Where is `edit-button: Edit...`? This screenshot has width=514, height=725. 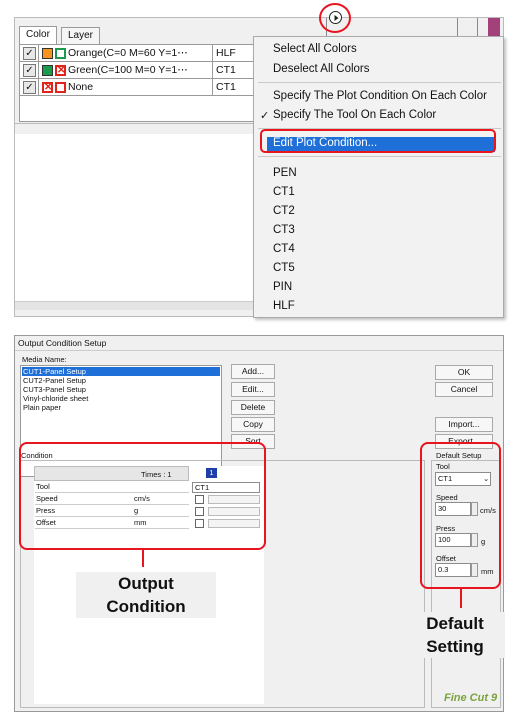 edit-button: Edit... is located at coordinates (253, 389).